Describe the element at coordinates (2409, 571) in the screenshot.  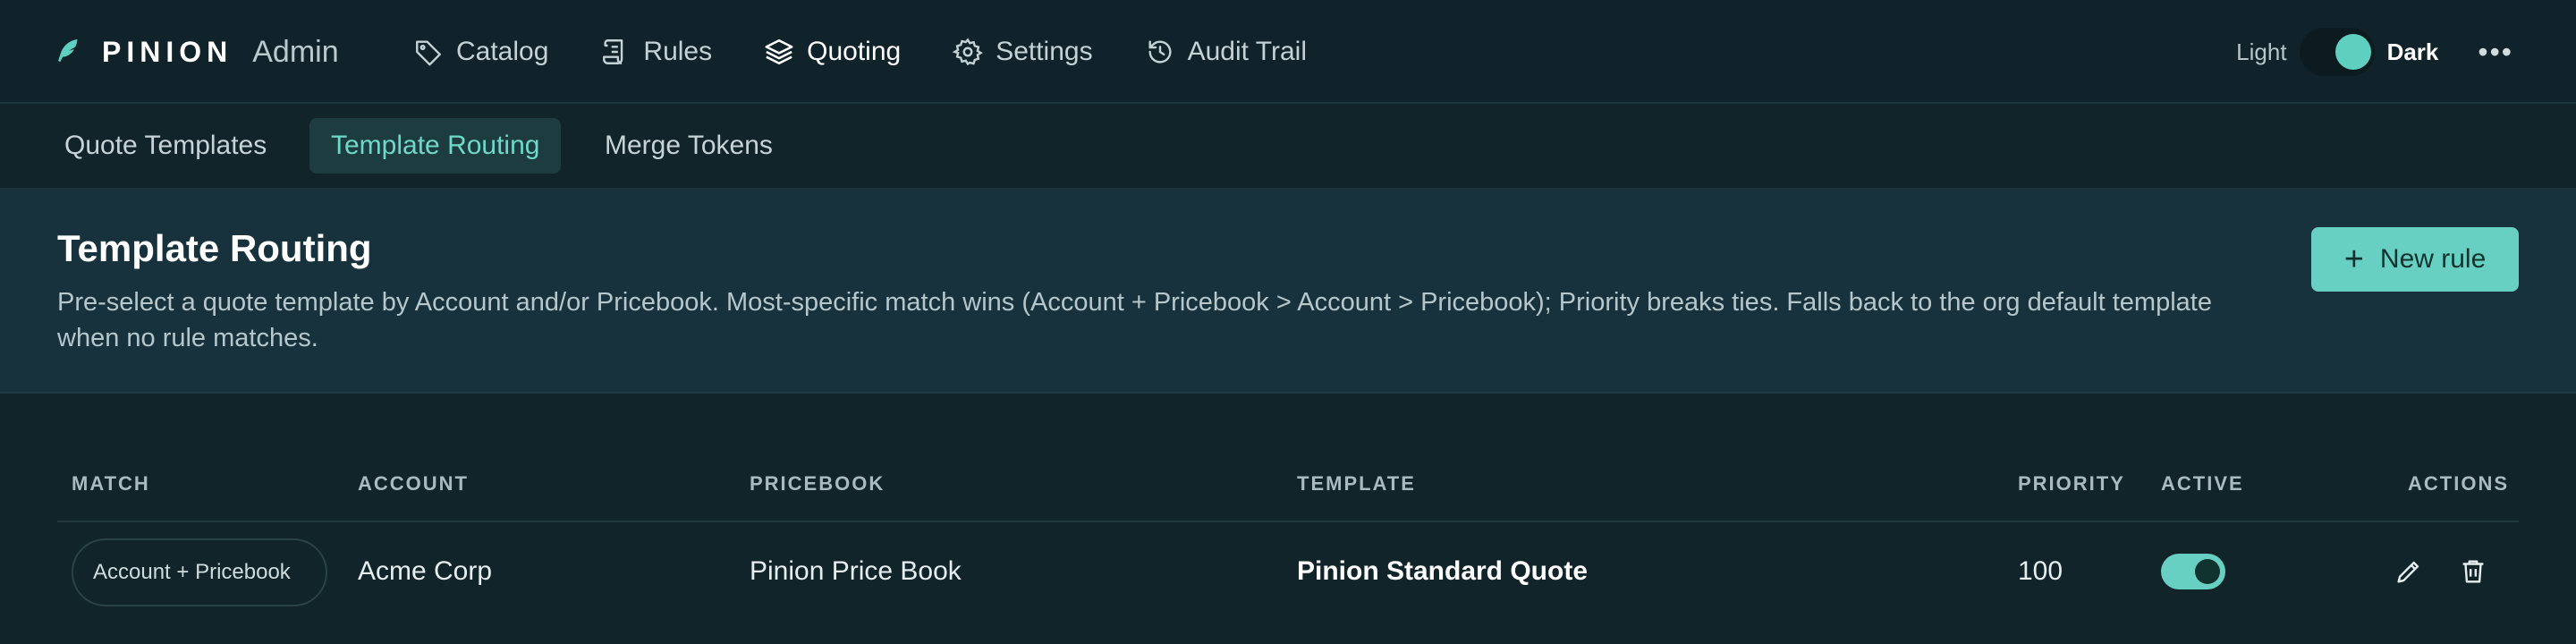
I see `edit-pencil-icon` at that location.